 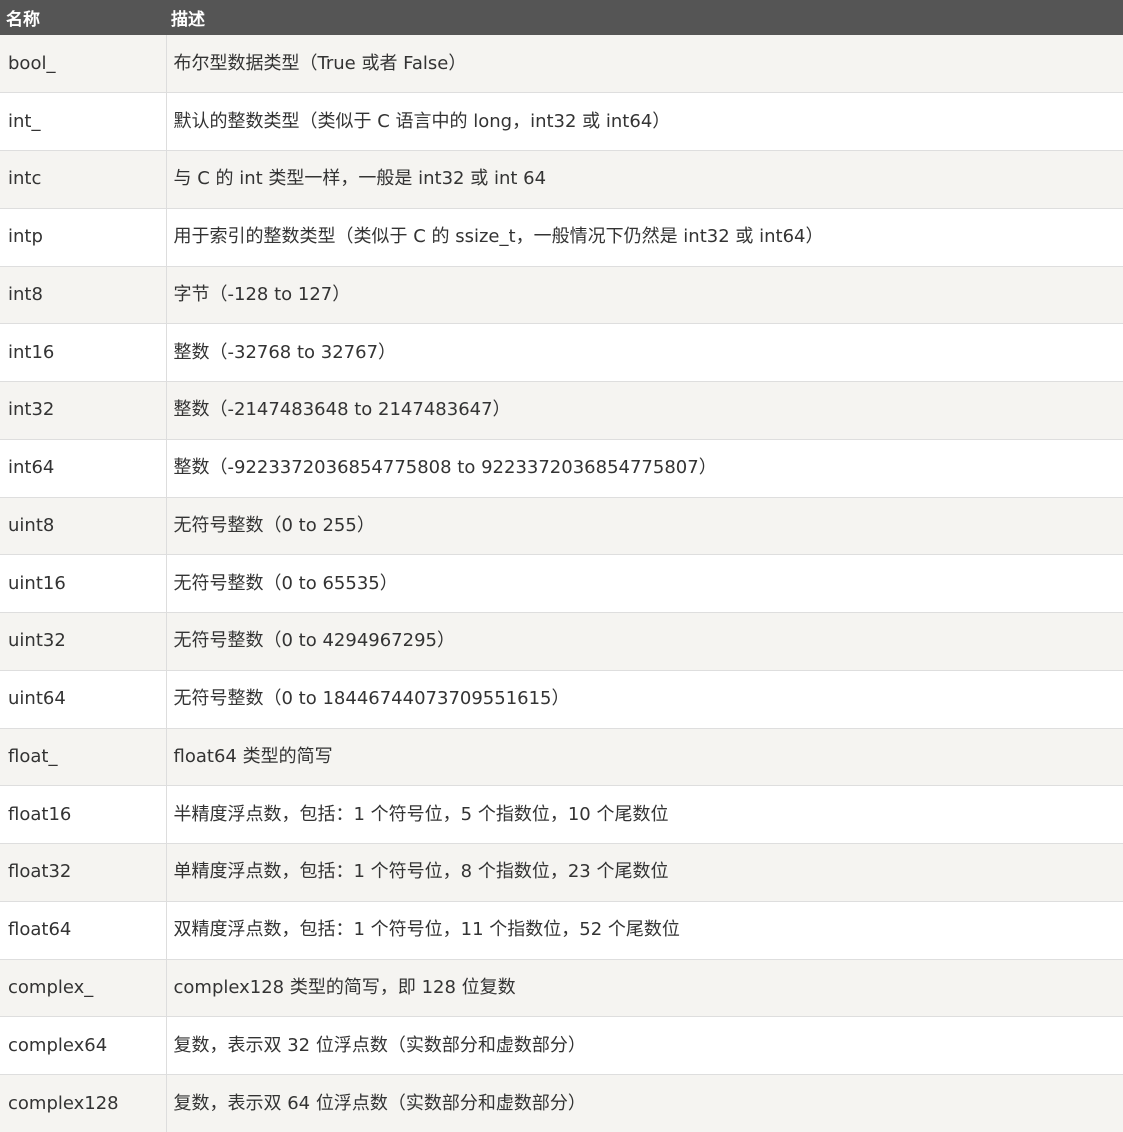 What do you see at coordinates (83, 122) in the screenshot?
I see `type-name: int_` at bounding box center [83, 122].